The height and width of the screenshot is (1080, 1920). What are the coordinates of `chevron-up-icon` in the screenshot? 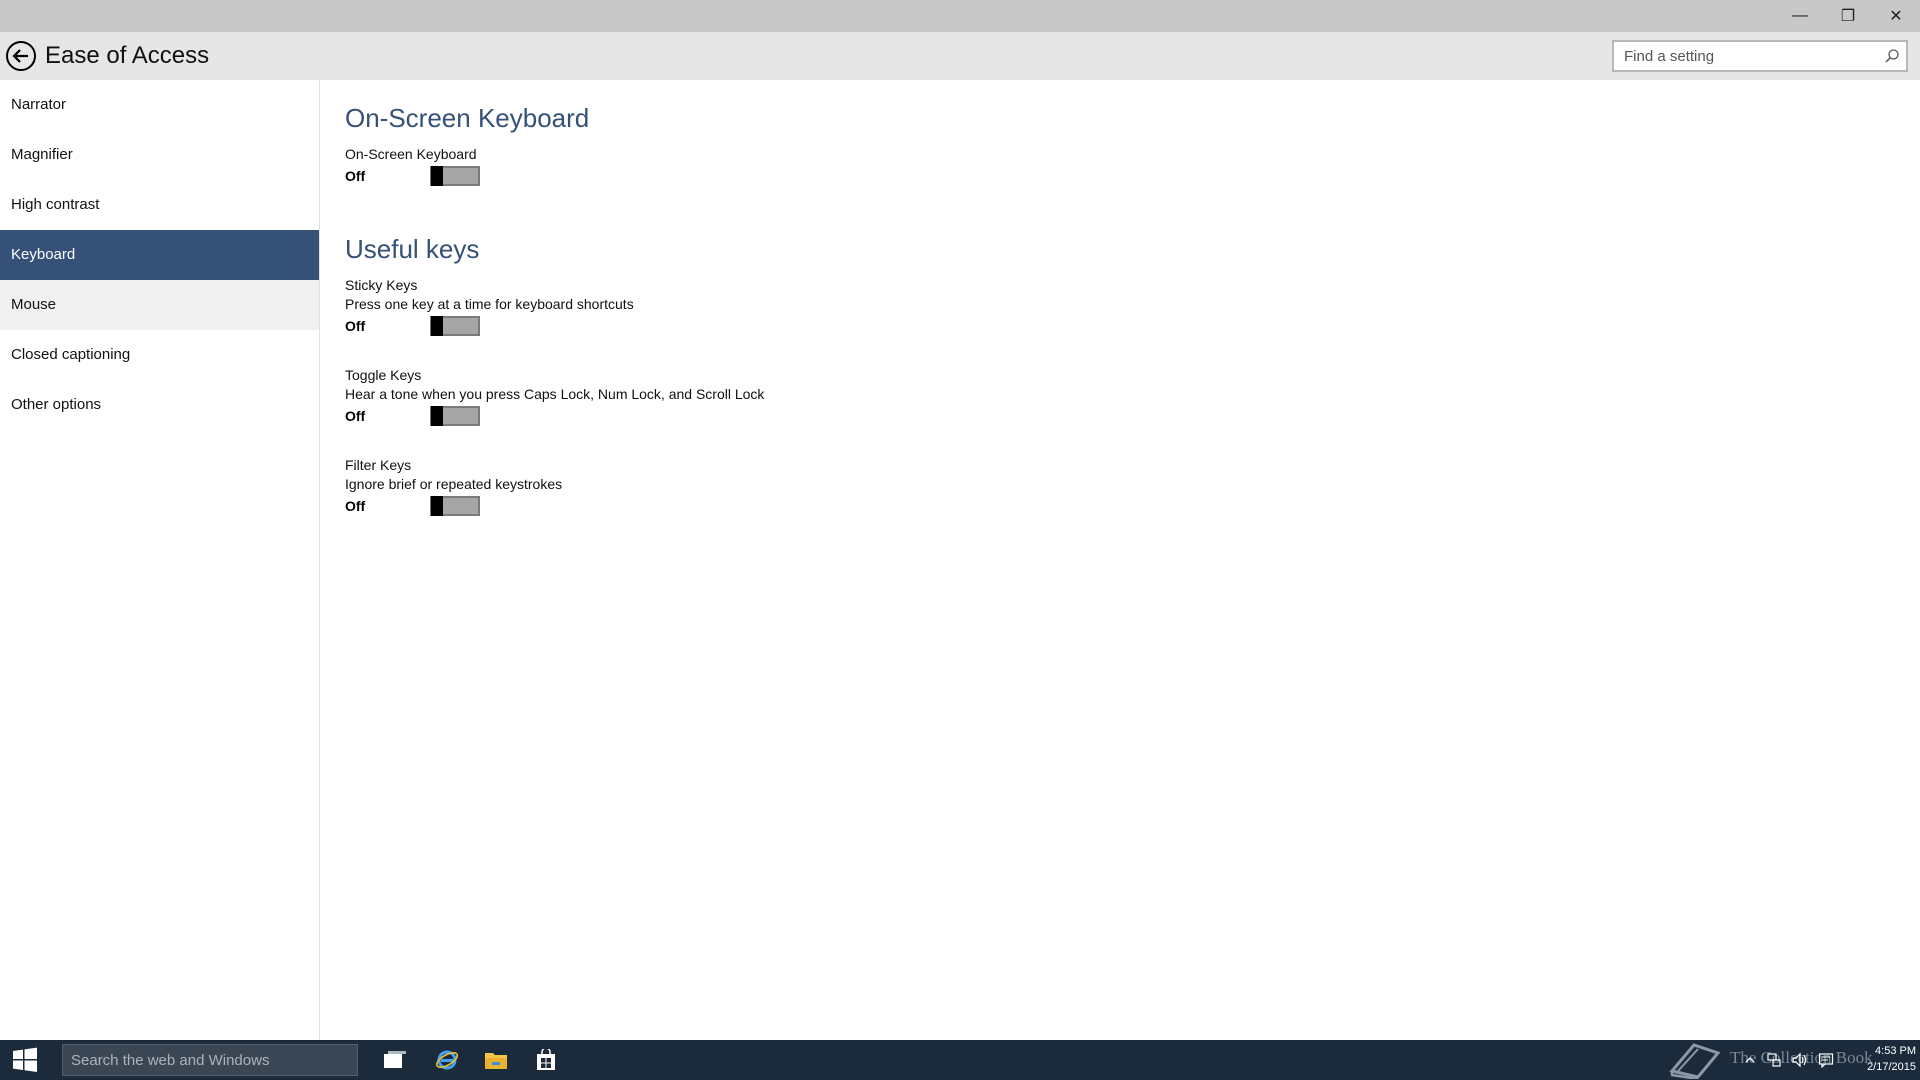 It's located at (1750, 1060).